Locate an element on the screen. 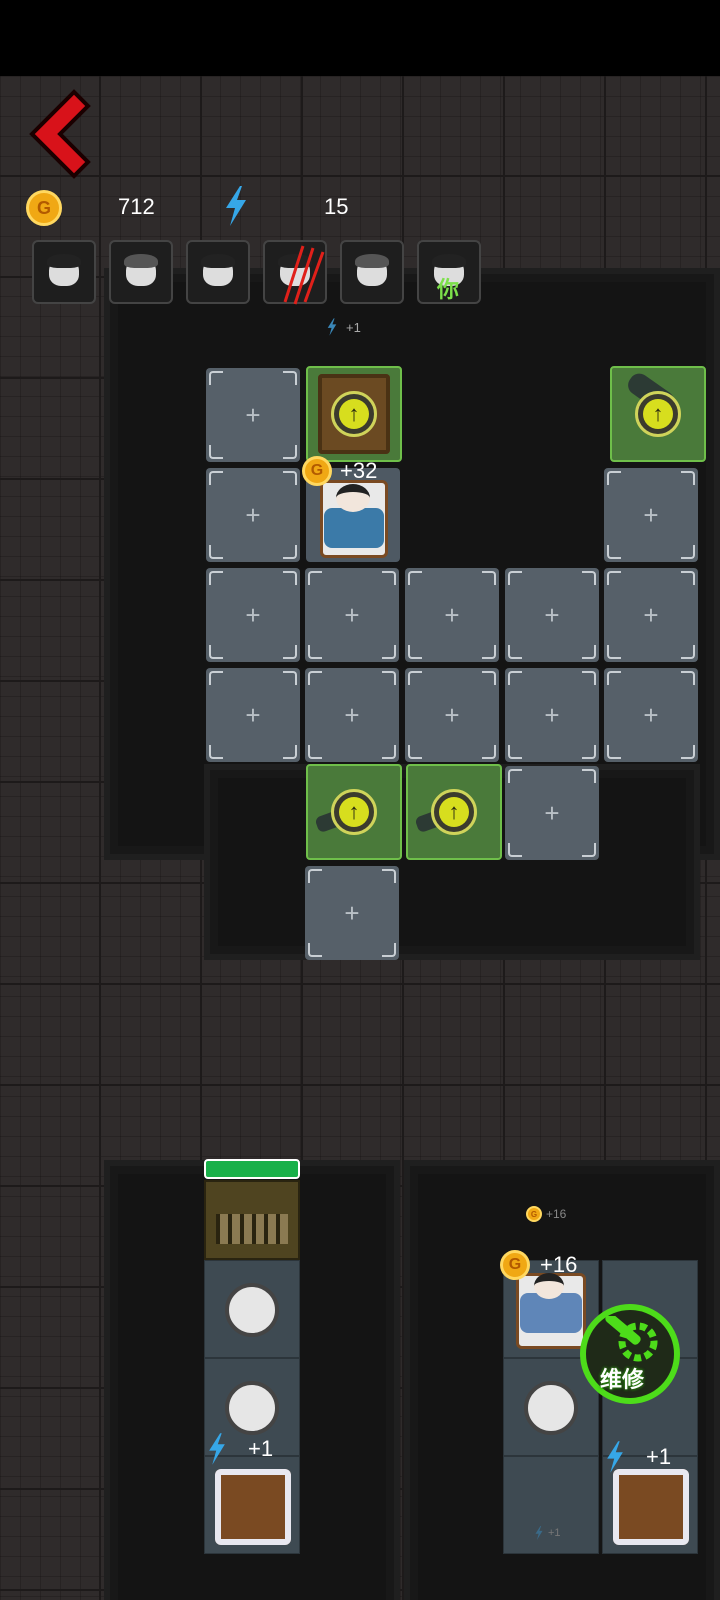 The image size is (720, 1600). gate-hp-bar is located at coordinates (252, 1169).